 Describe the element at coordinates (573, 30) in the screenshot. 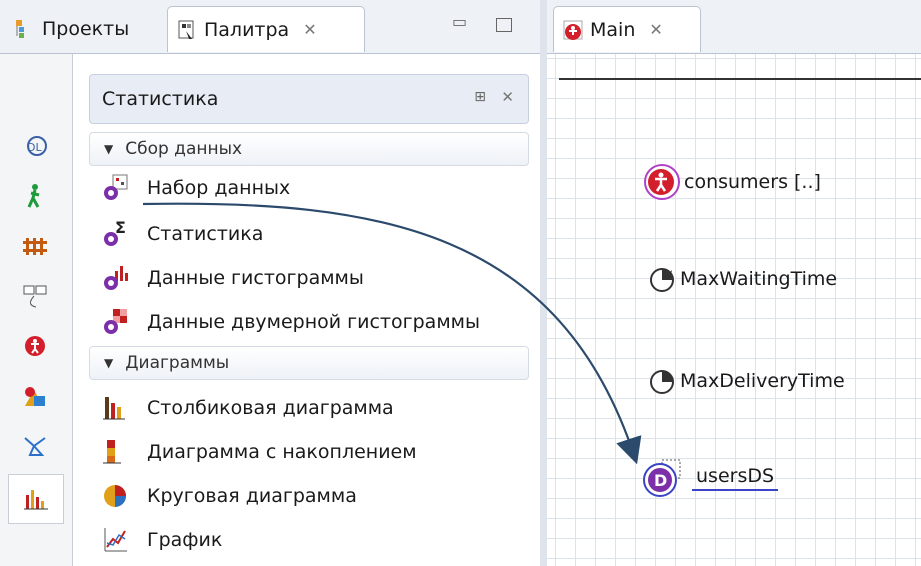

I see `agent-type-icon` at that location.